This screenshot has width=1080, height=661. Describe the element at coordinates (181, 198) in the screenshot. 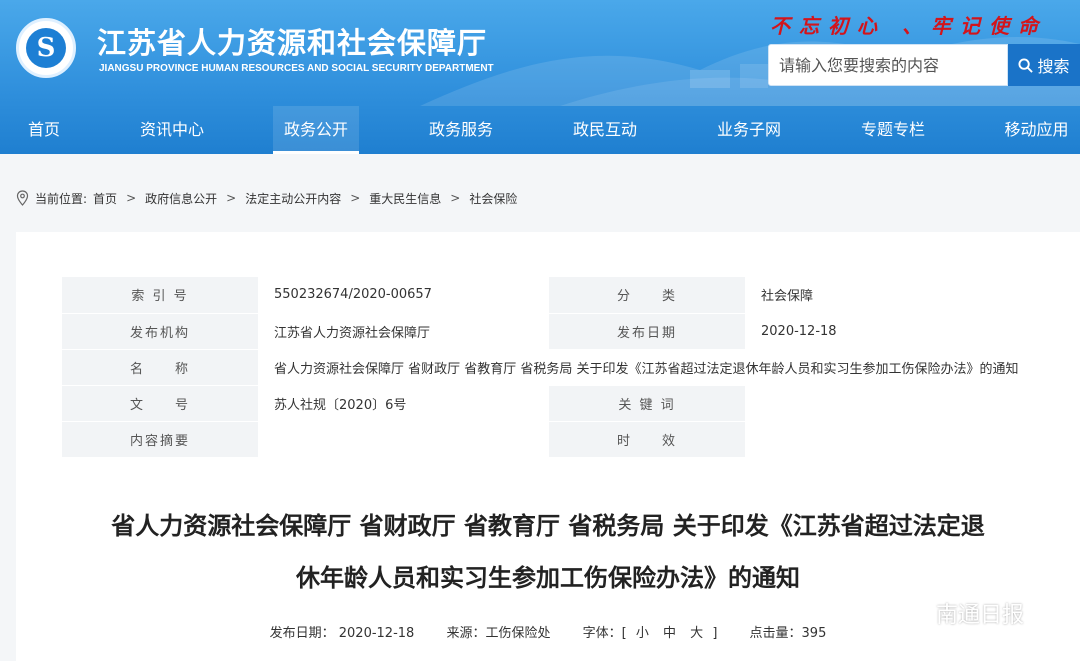

I see `breadcrumb-gov-info: 政府信息公开` at that location.